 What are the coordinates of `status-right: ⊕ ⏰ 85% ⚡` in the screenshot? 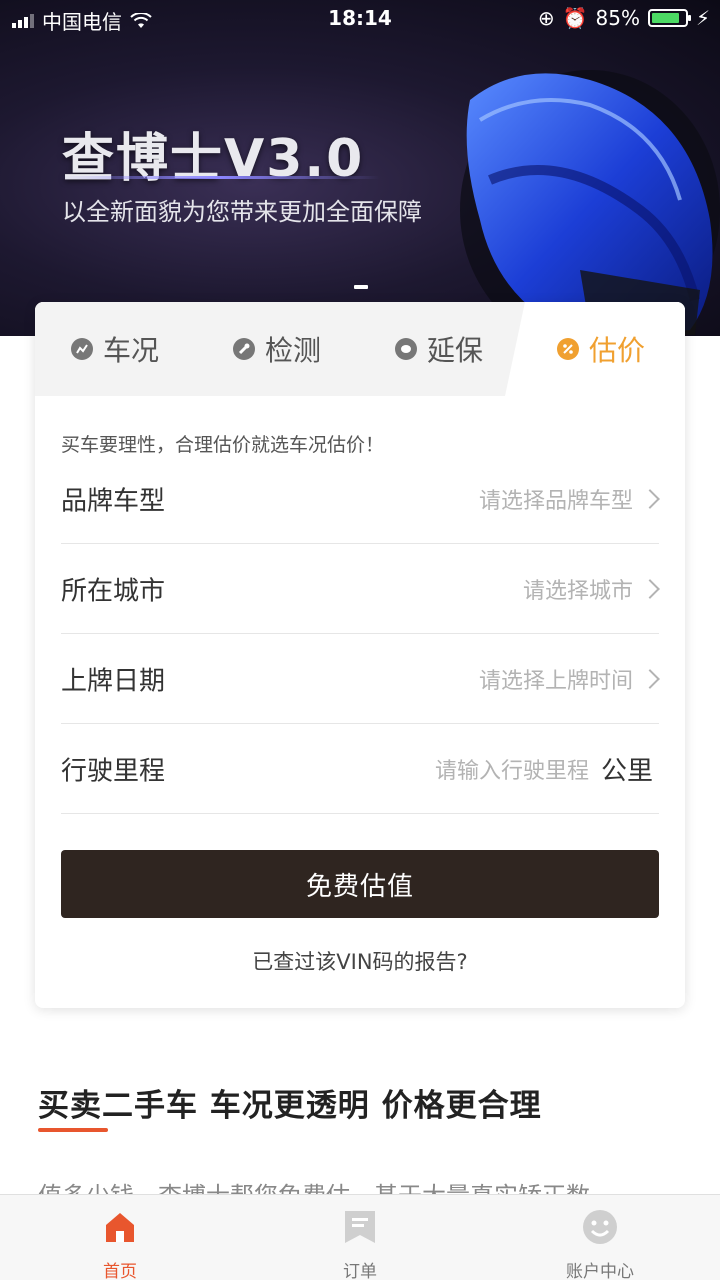 It's located at (624, 18).